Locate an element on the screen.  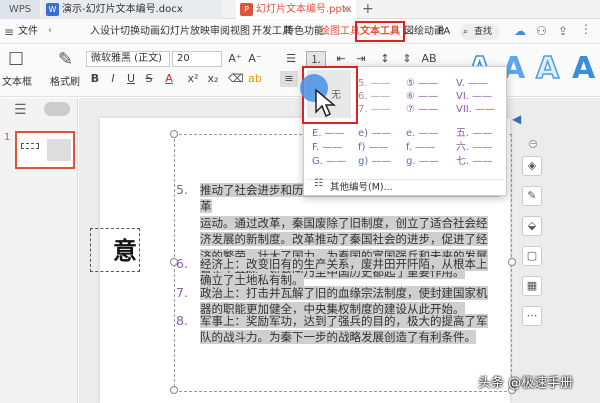
numbering-option: f) —— is located at coordinates (373, 148).